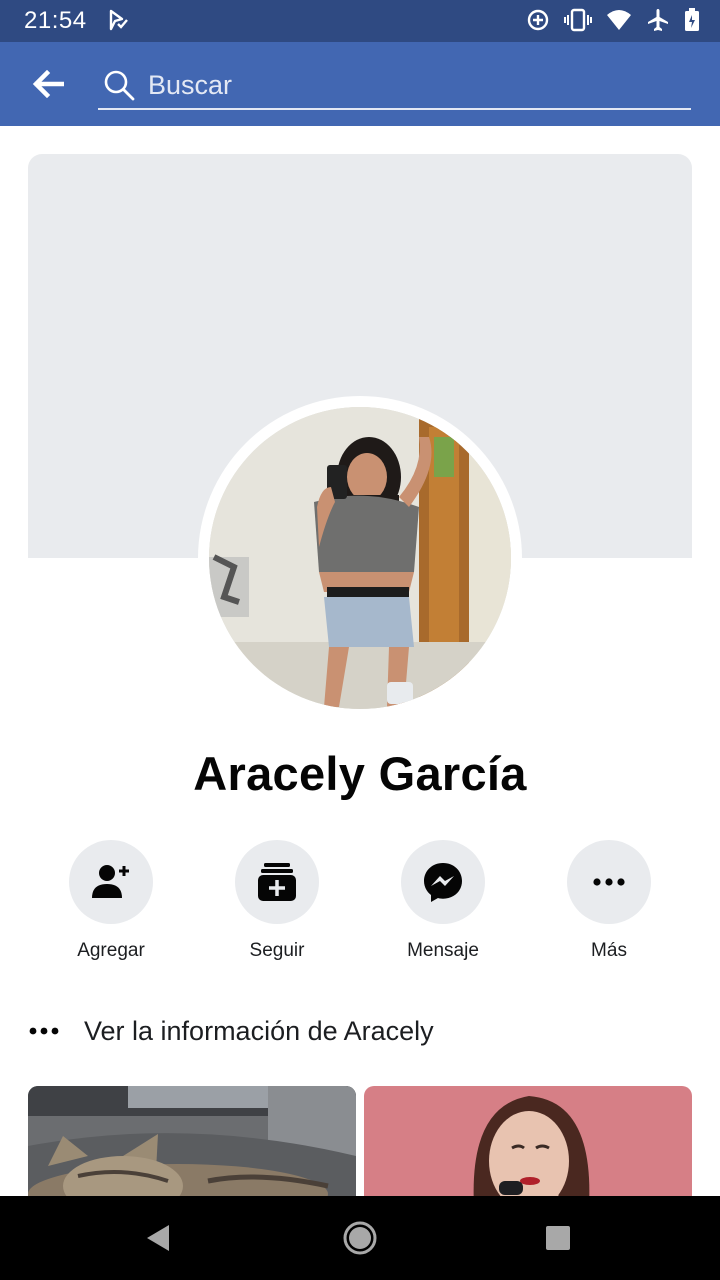 The height and width of the screenshot is (1280, 720). I want to click on add-friend-label: Agregar, so click(111, 950).